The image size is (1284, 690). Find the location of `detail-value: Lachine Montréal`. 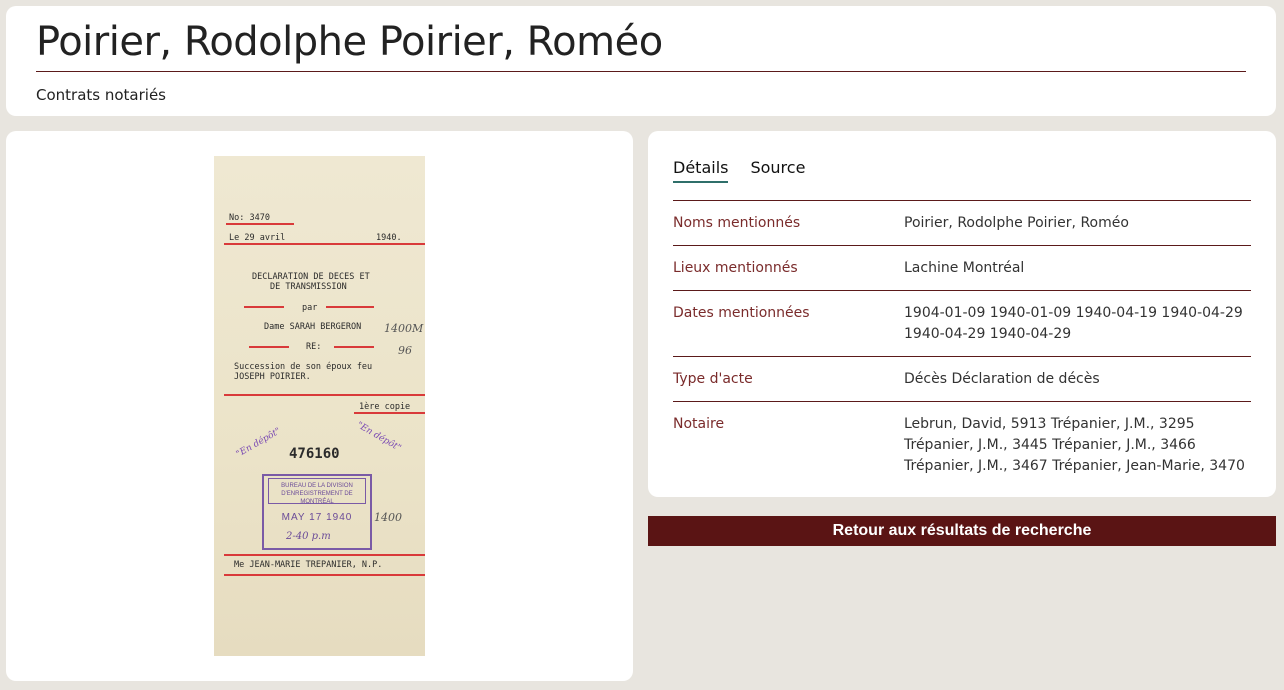

detail-value: Lachine Montréal is located at coordinates (964, 268).